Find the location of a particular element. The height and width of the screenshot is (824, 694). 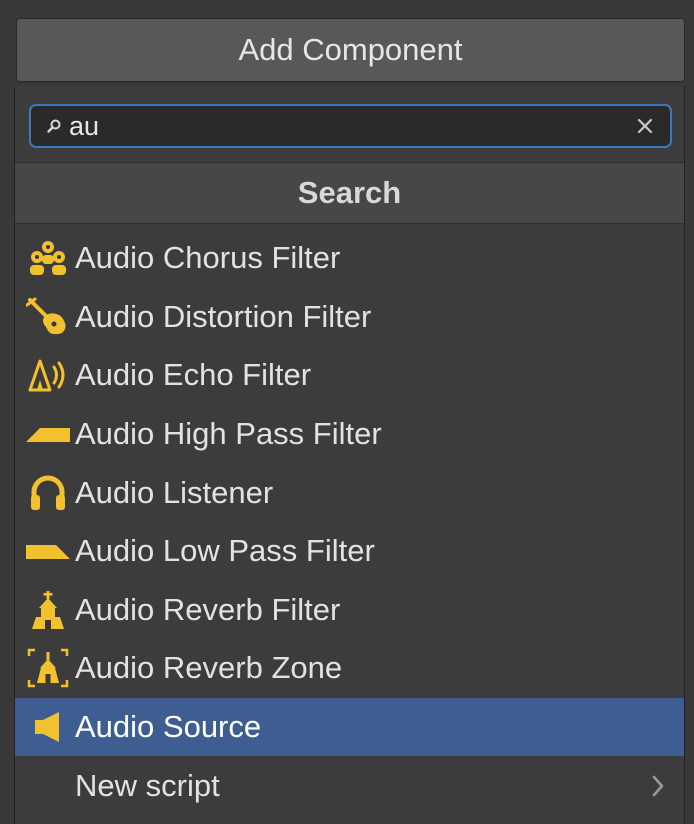

search-field is located at coordinates (350, 126).